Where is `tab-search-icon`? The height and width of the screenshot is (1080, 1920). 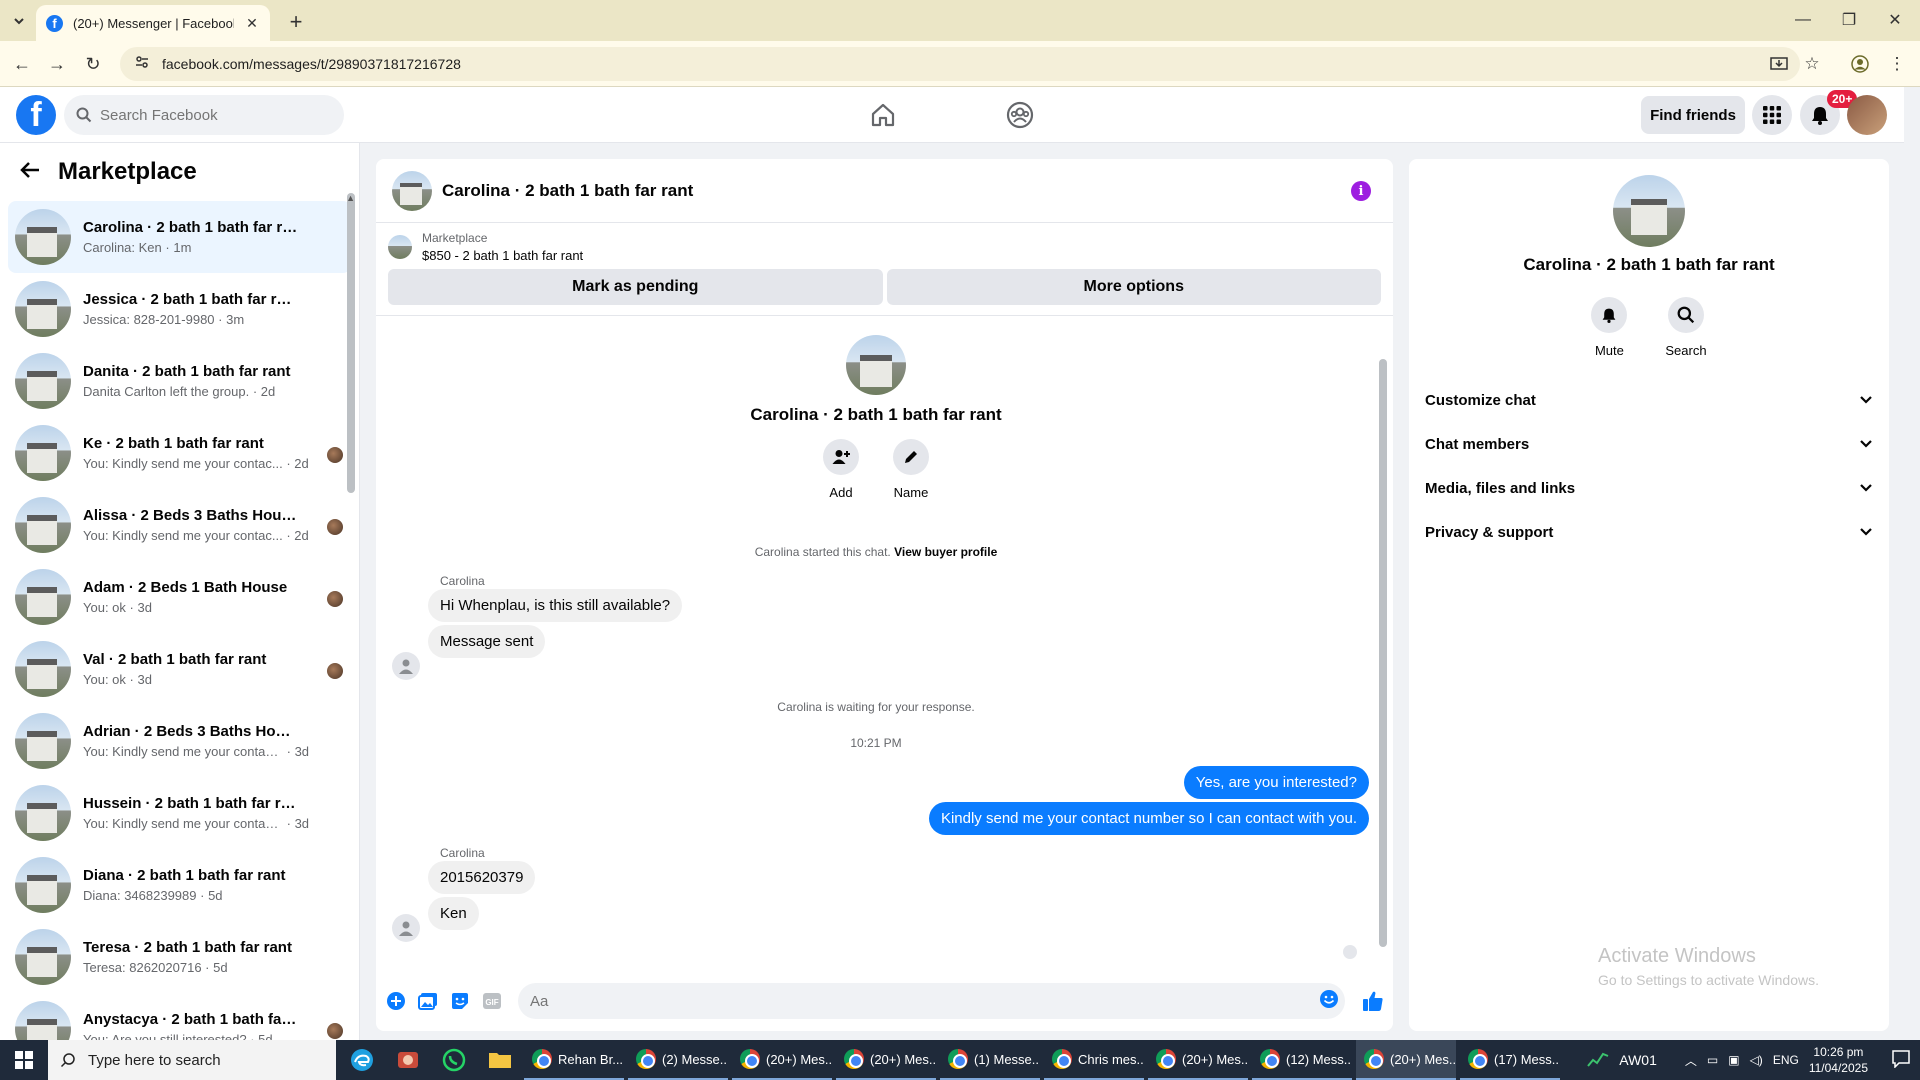 tab-search-icon is located at coordinates (19, 21).